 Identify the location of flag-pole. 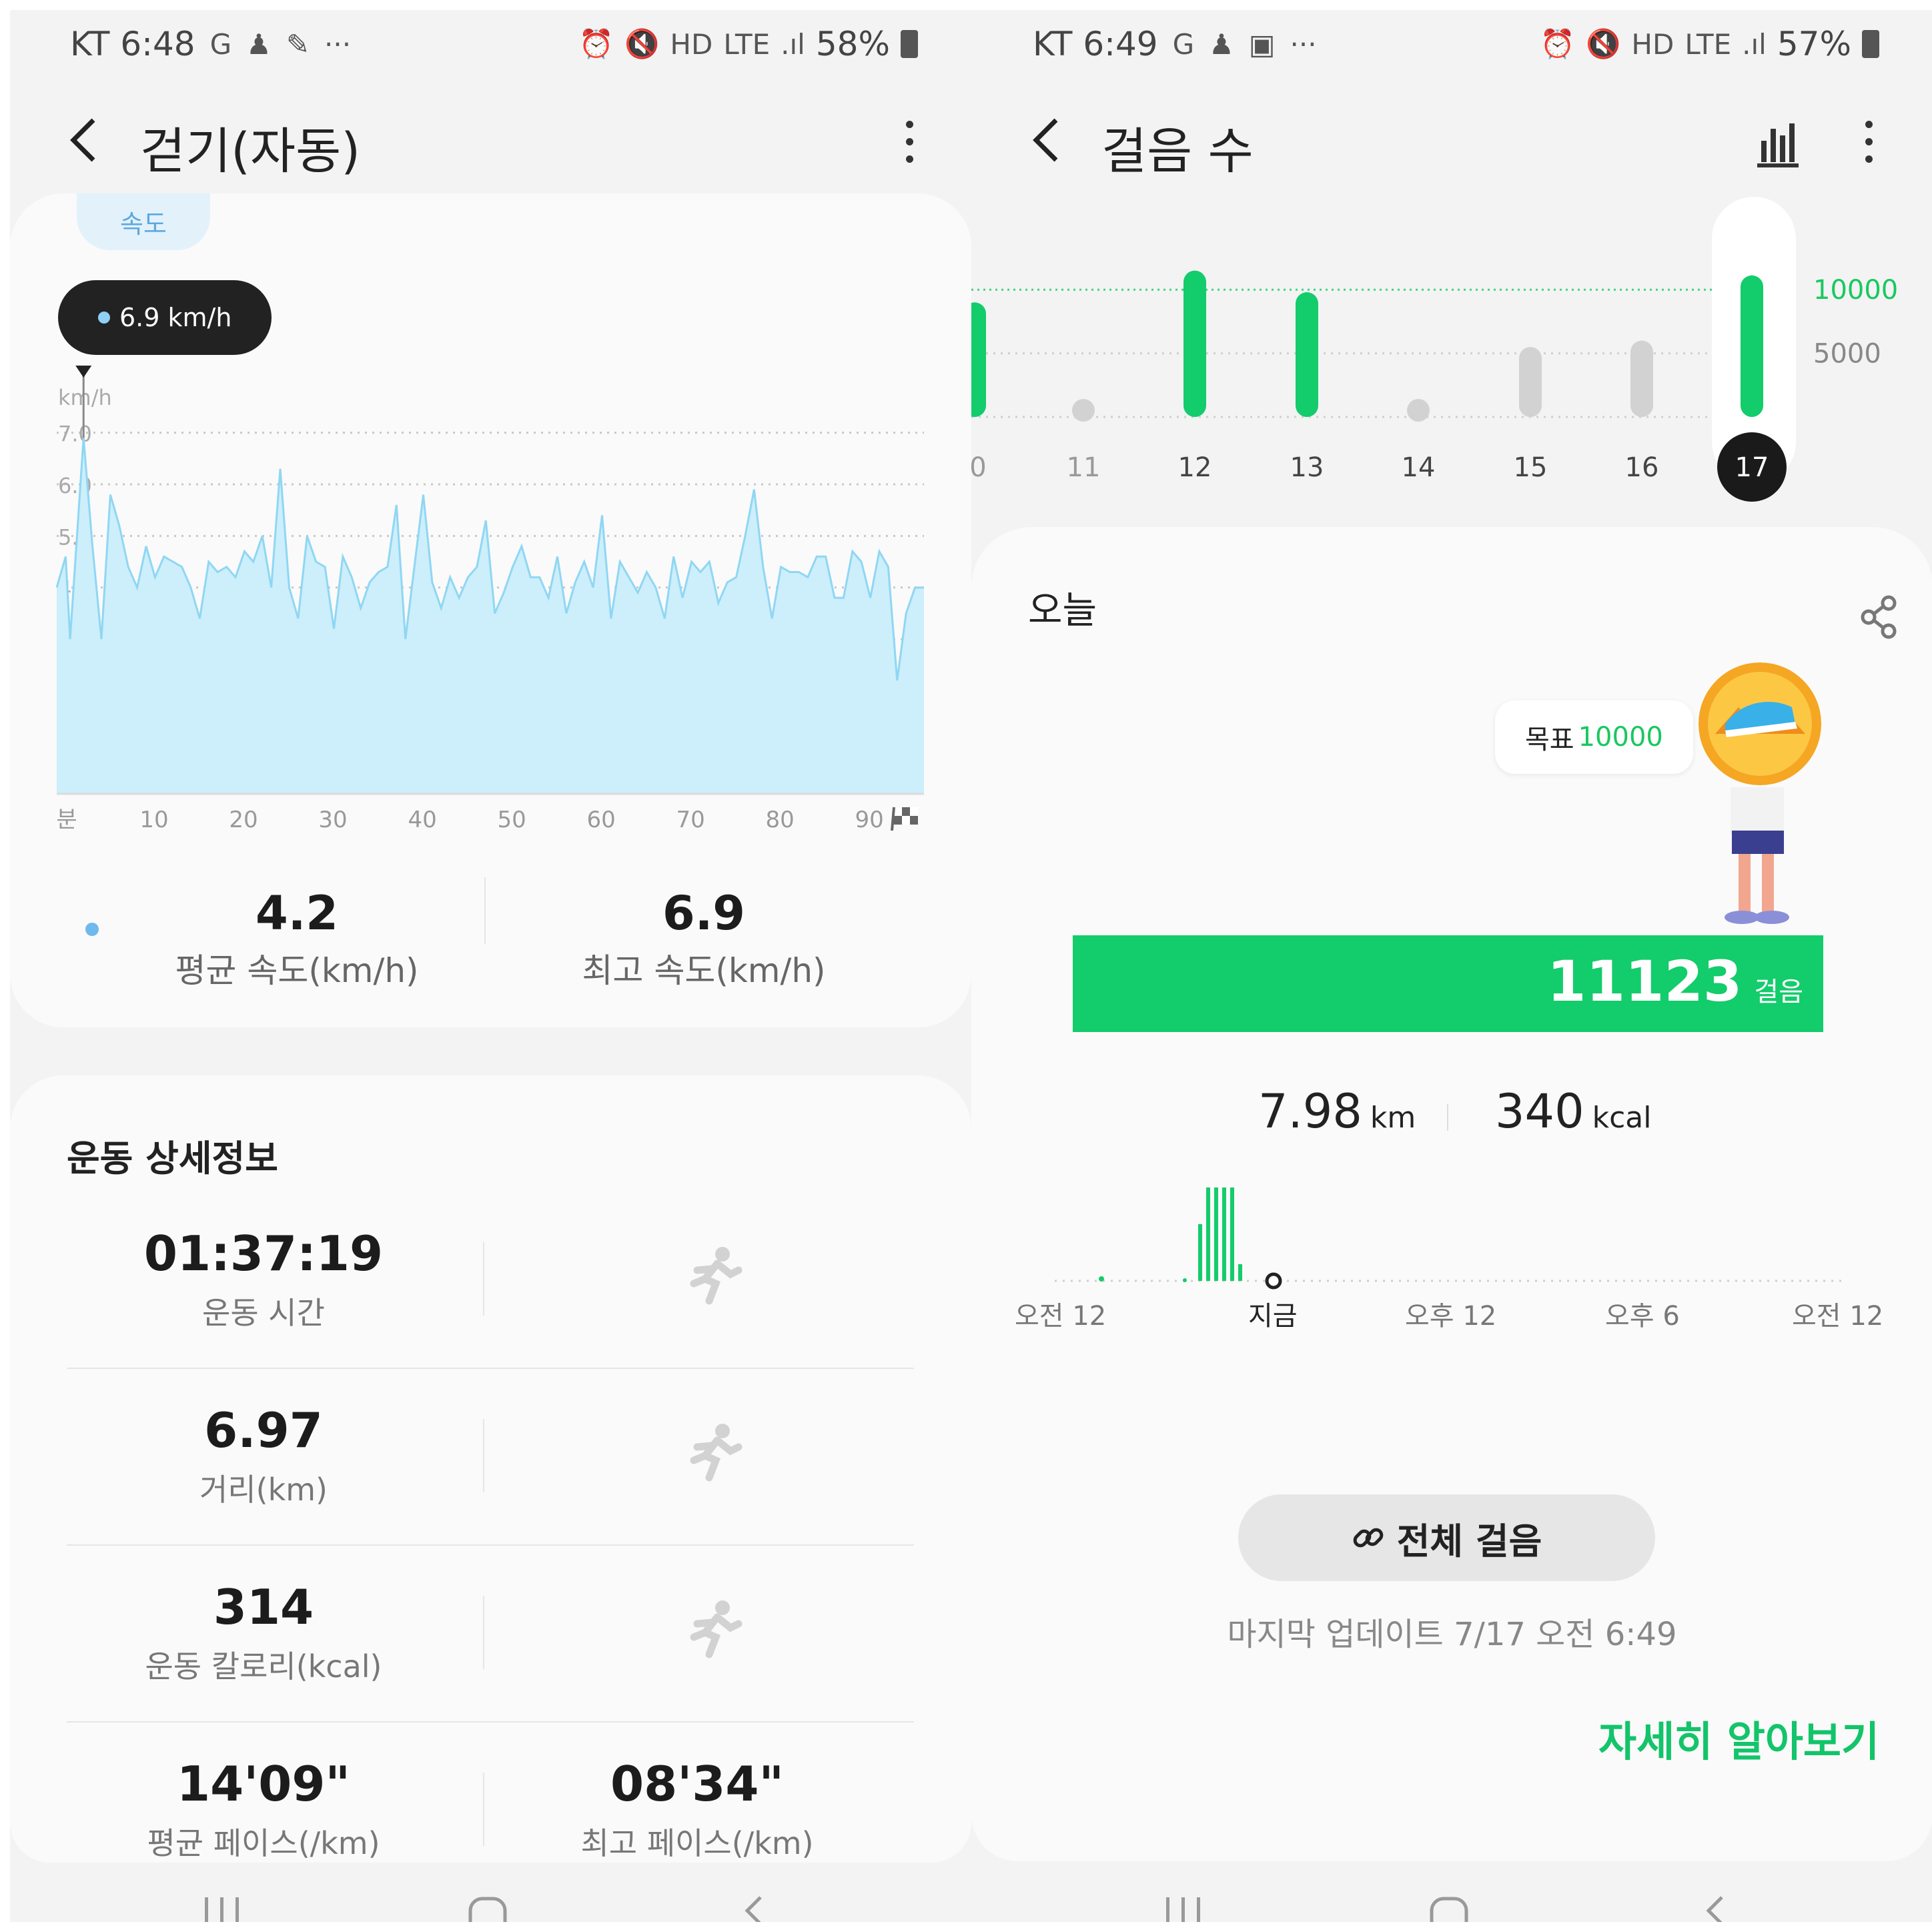
(893, 819).